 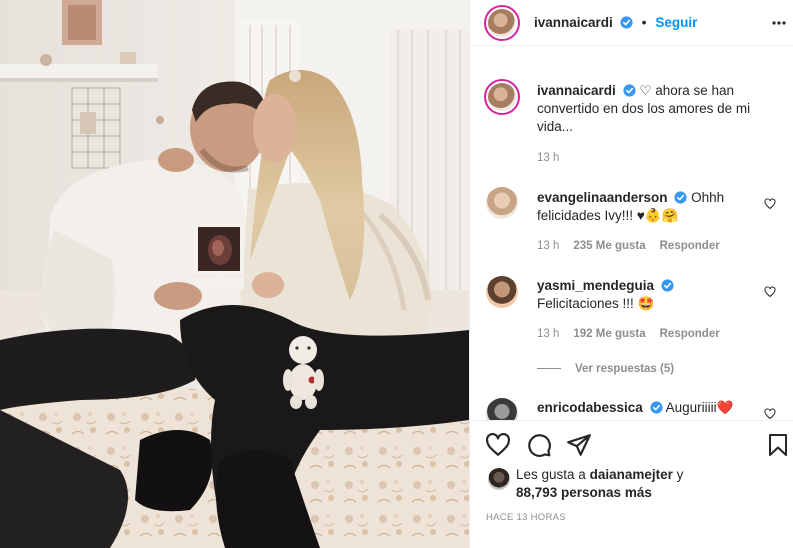 What do you see at coordinates (576, 90) in the screenshot?
I see `caption-username: ivannaicardi` at bounding box center [576, 90].